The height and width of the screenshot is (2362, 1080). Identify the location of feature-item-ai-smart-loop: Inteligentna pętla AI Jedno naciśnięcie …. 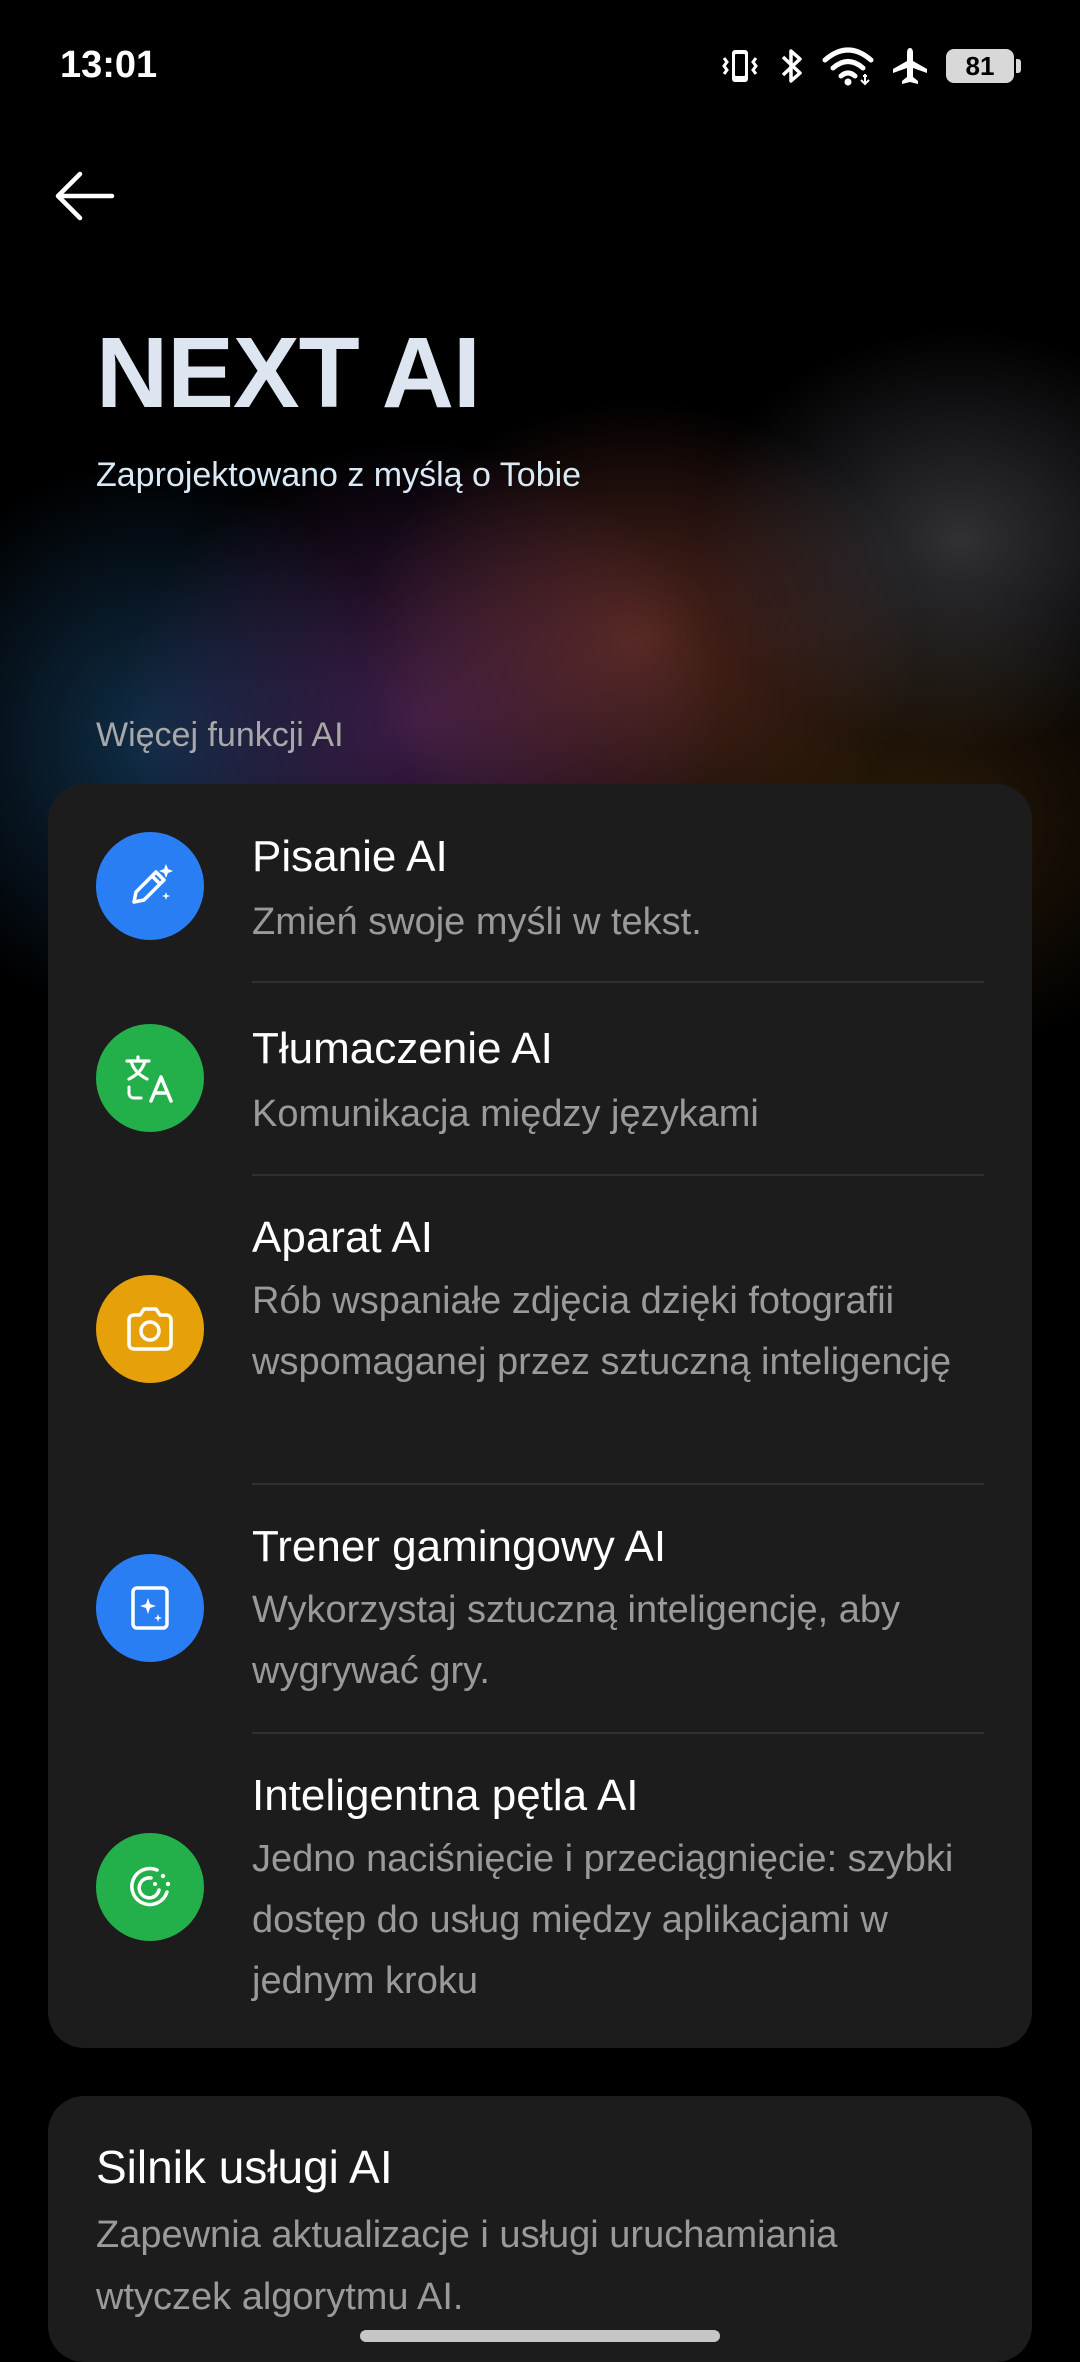
(540, 1890).